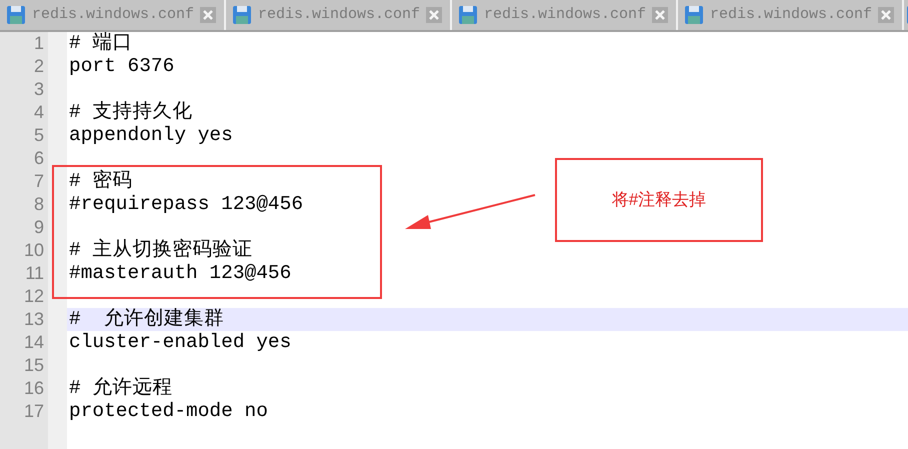 This screenshot has width=908, height=449. I want to click on code-line: # 允许远程, so click(120, 388).